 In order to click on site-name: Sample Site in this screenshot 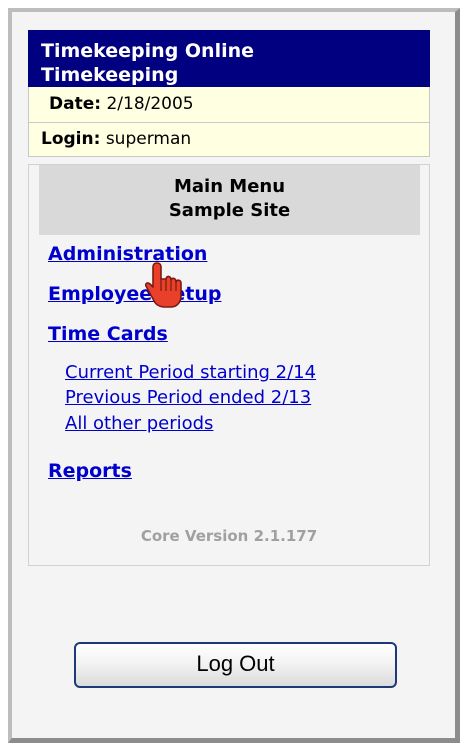, I will do `click(229, 210)`.